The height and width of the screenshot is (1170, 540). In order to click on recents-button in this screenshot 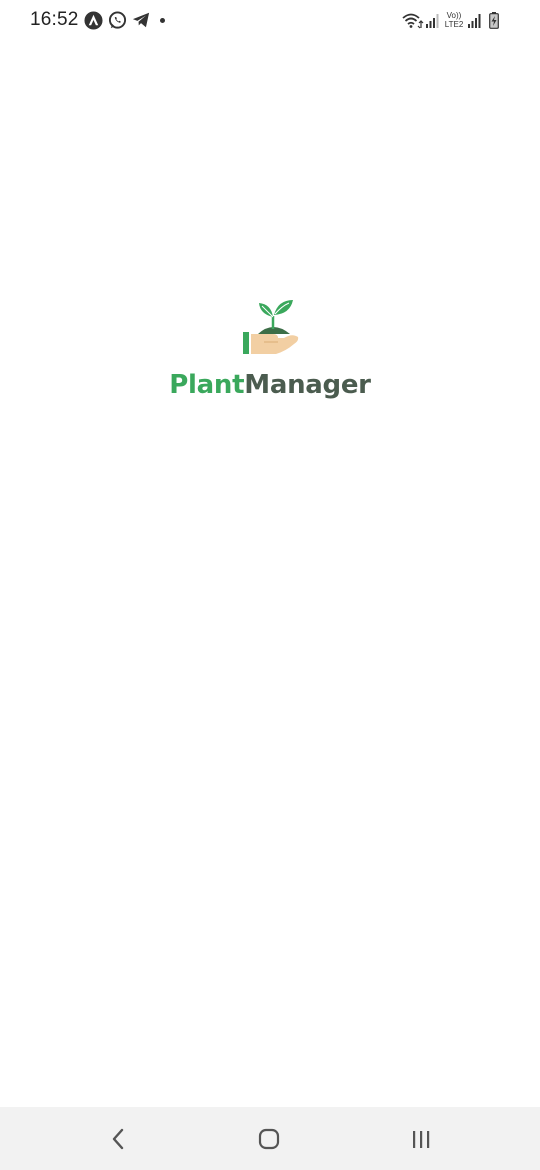, I will do `click(421, 1139)`.